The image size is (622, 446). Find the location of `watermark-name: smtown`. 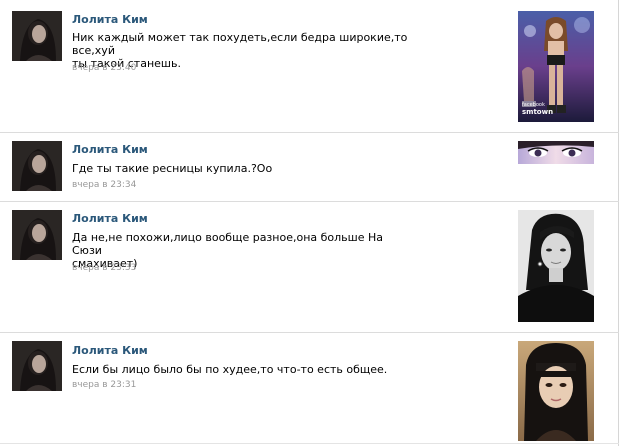

watermark-name: smtown is located at coordinates (537, 112).